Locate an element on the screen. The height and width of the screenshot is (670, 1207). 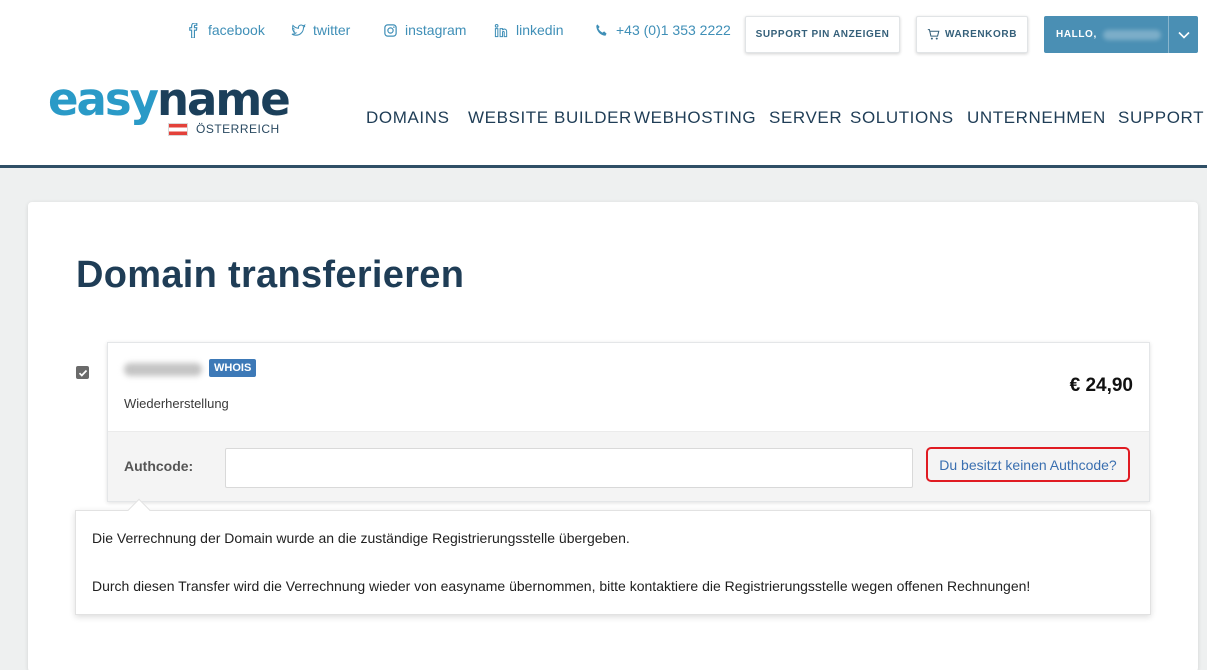
chevron-down-icon is located at coordinates (1183, 35).